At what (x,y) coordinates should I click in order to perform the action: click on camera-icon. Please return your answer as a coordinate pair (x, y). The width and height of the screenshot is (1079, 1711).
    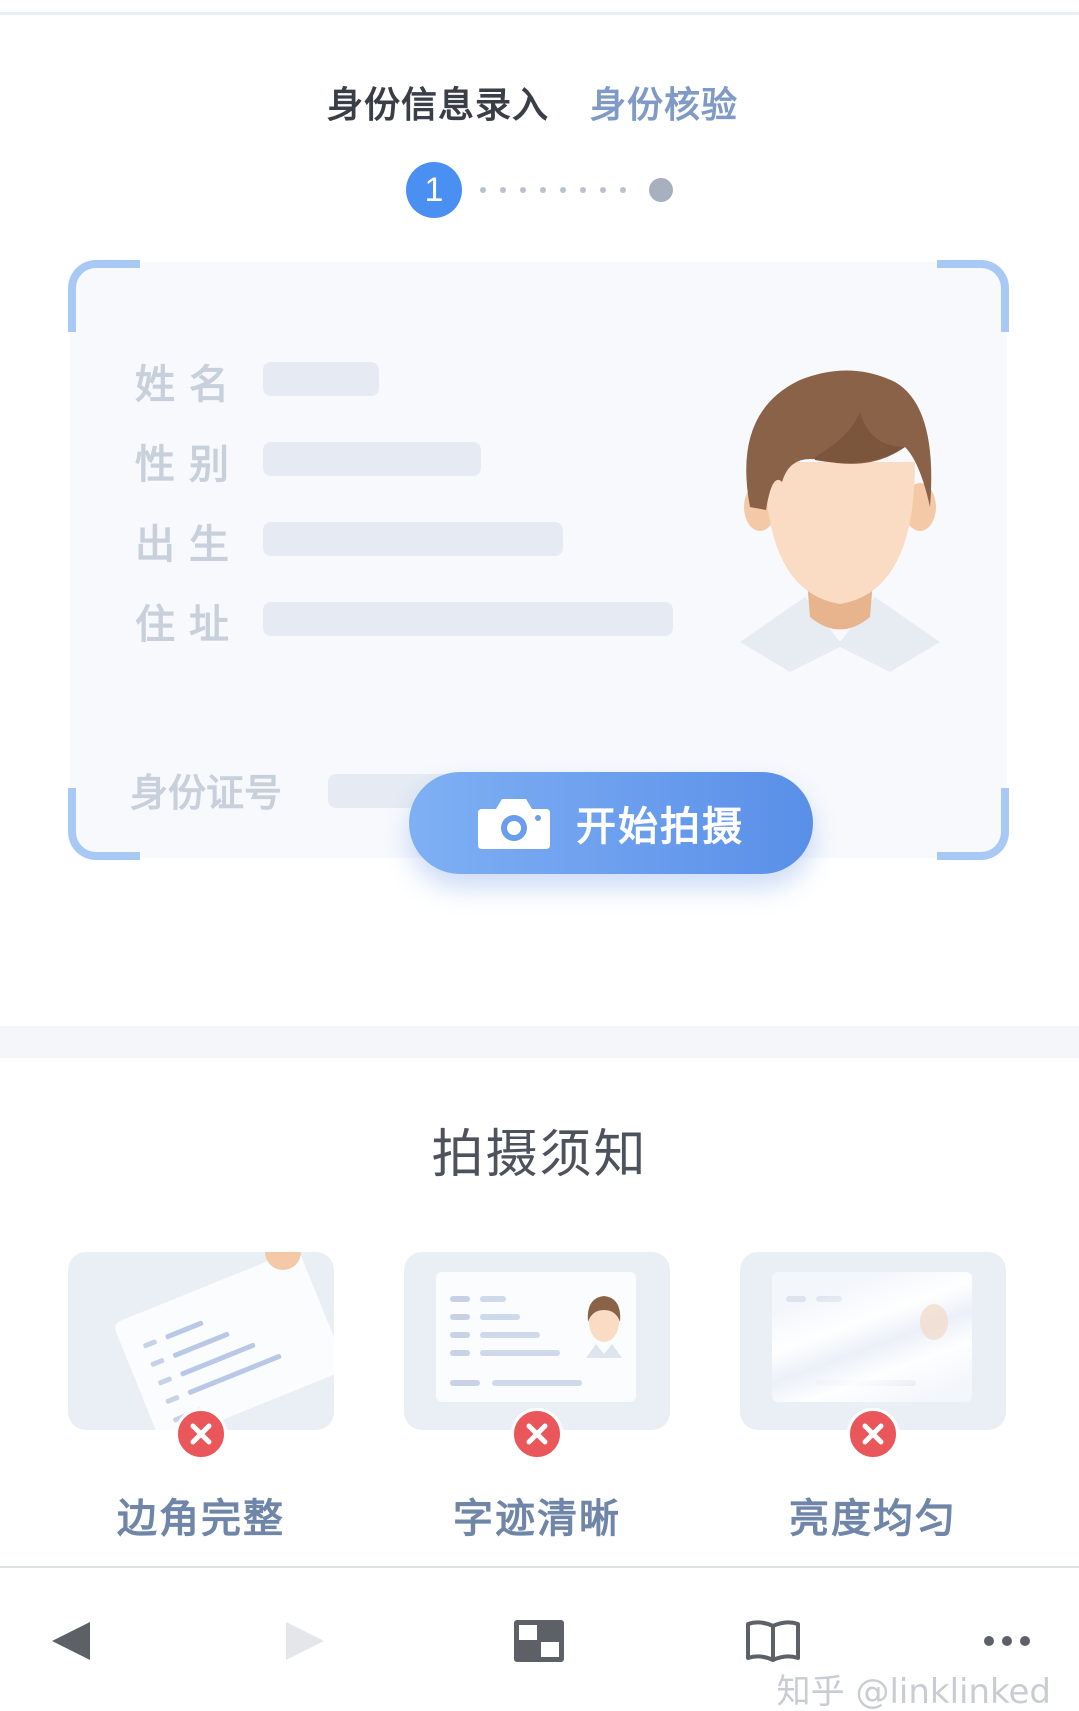
    Looking at the image, I should click on (514, 824).